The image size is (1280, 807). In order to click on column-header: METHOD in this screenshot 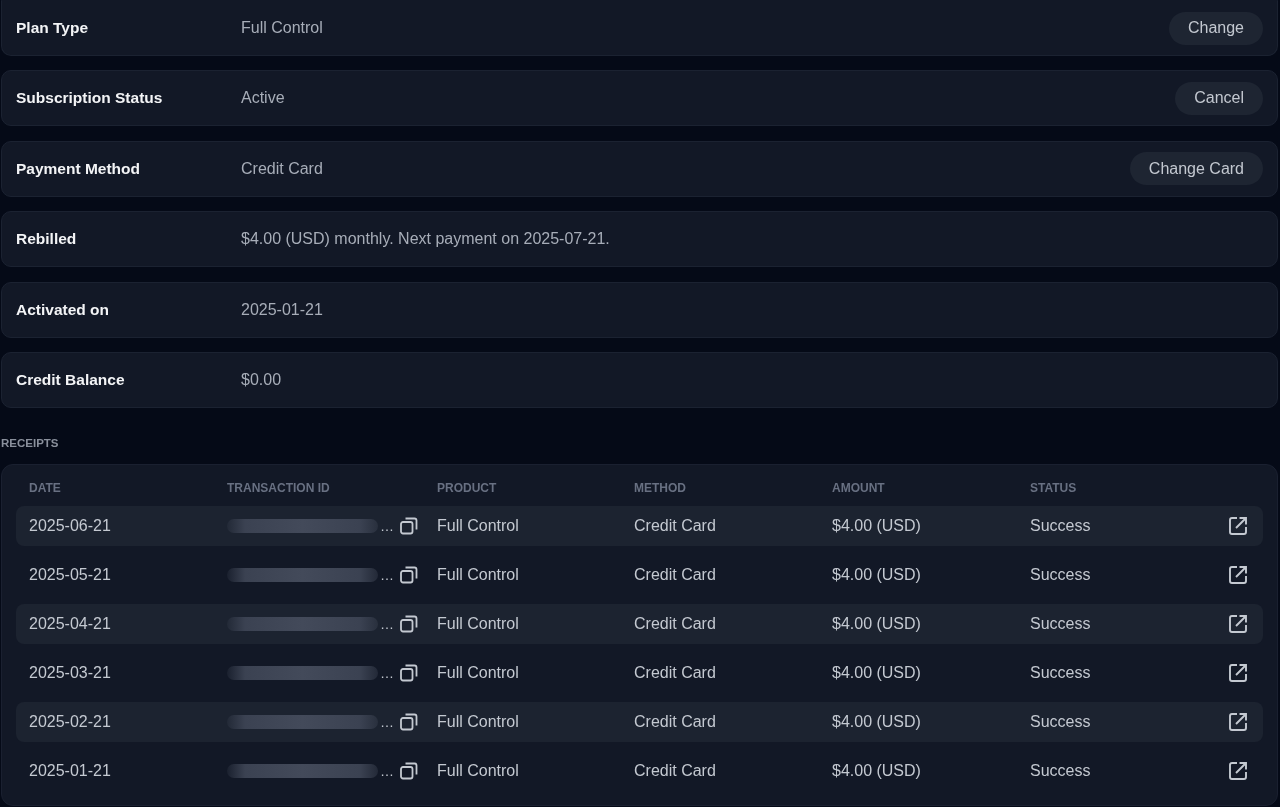, I will do `click(660, 487)`.